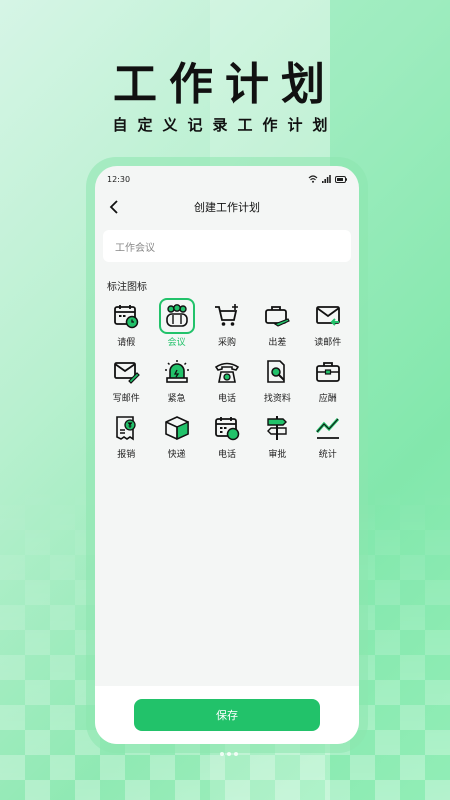 The image size is (450, 800). Describe the element at coordinates (126, 343) in the screenshot. I see `icon-option-label: 请假` at that location.